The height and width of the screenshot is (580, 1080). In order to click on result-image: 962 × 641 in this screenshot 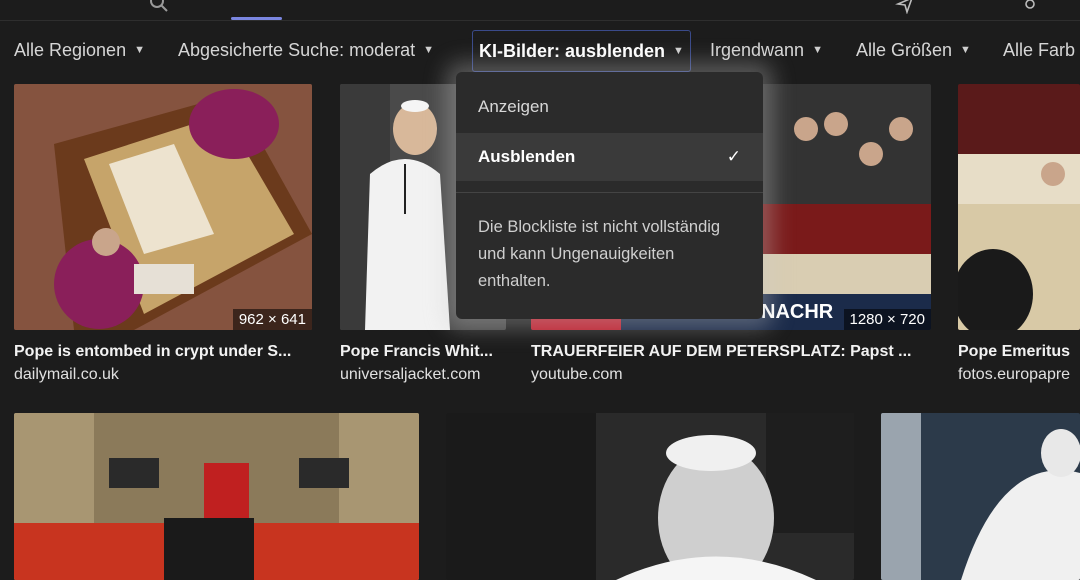, I will do `click(163, 207)`.